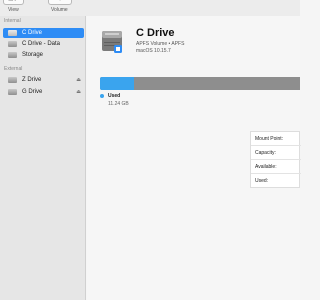 This screenshot has width=320, height=300. I want to click on sidebar-item-c-drive-data: C Drive - Data, so click(43, 44).